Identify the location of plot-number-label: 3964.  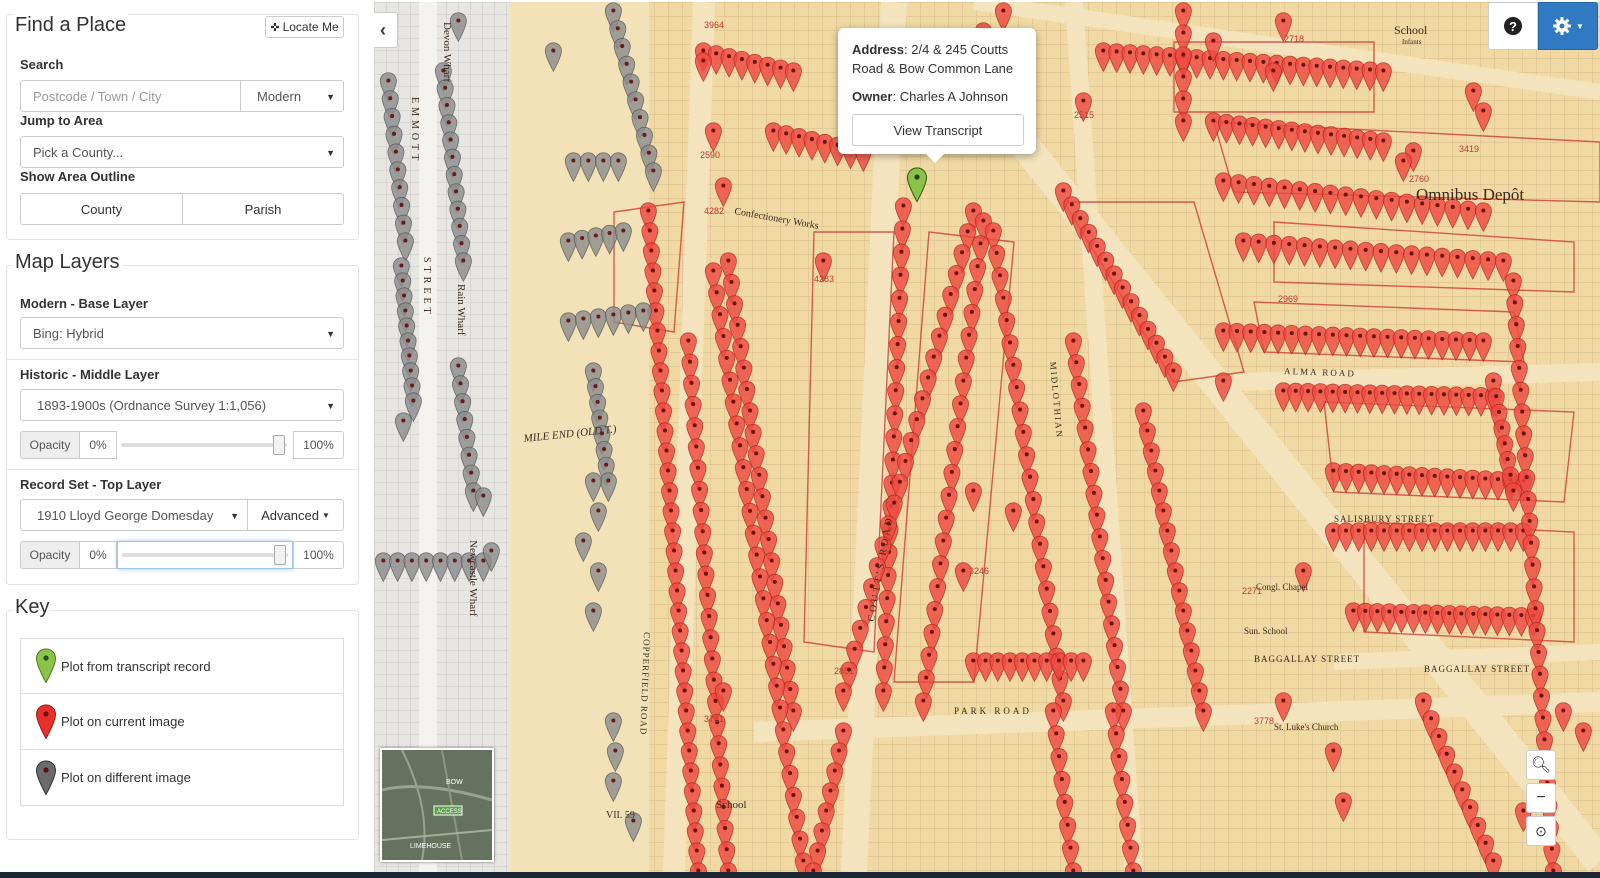
(714, 25).